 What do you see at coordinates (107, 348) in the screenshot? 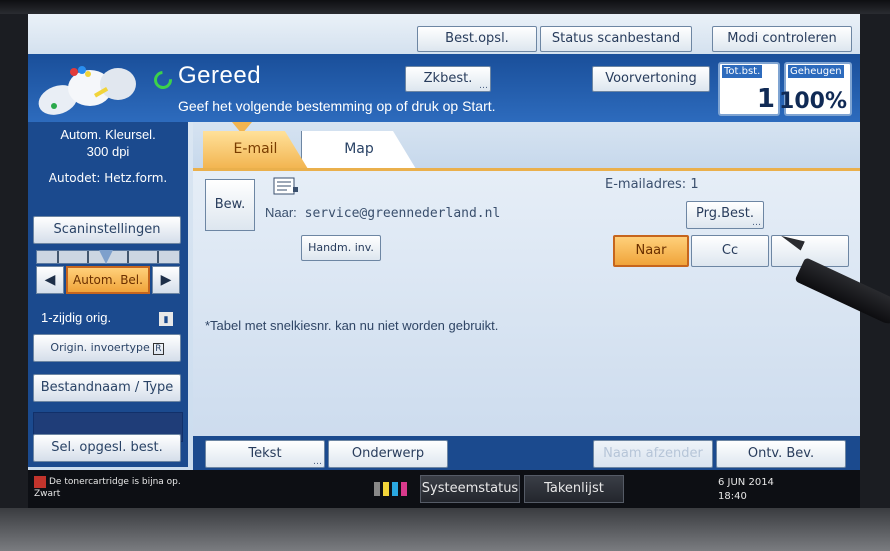
I see `original-feed-type-button: Origin. invoertype R` at bounding box center [107, 348].